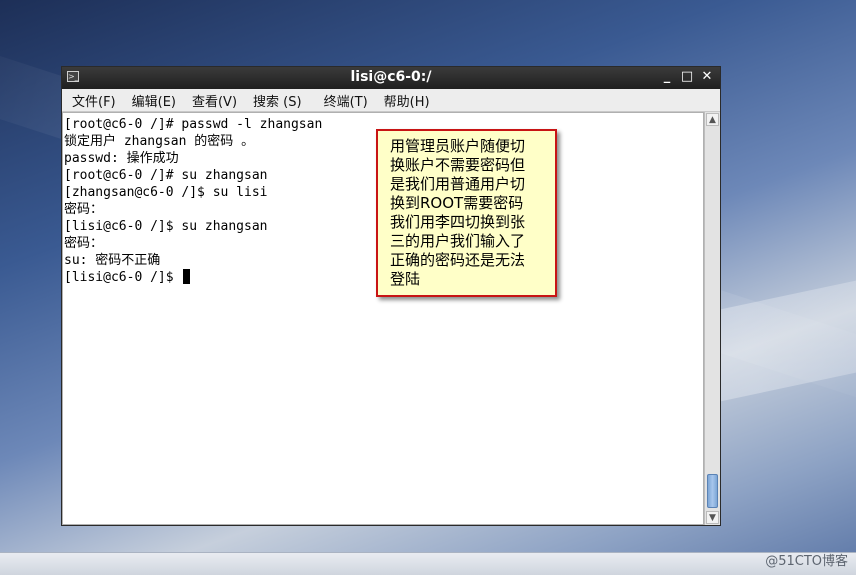  I want to click on bottom-panel, so click(428, 563).